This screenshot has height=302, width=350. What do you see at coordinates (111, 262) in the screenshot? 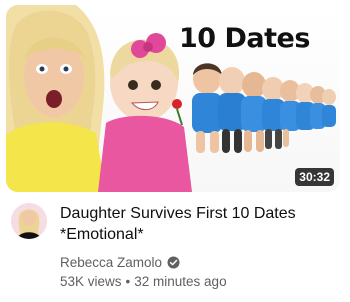
I see `channel-name: Rebecca Zamolo` at bounding box center [111, 262].